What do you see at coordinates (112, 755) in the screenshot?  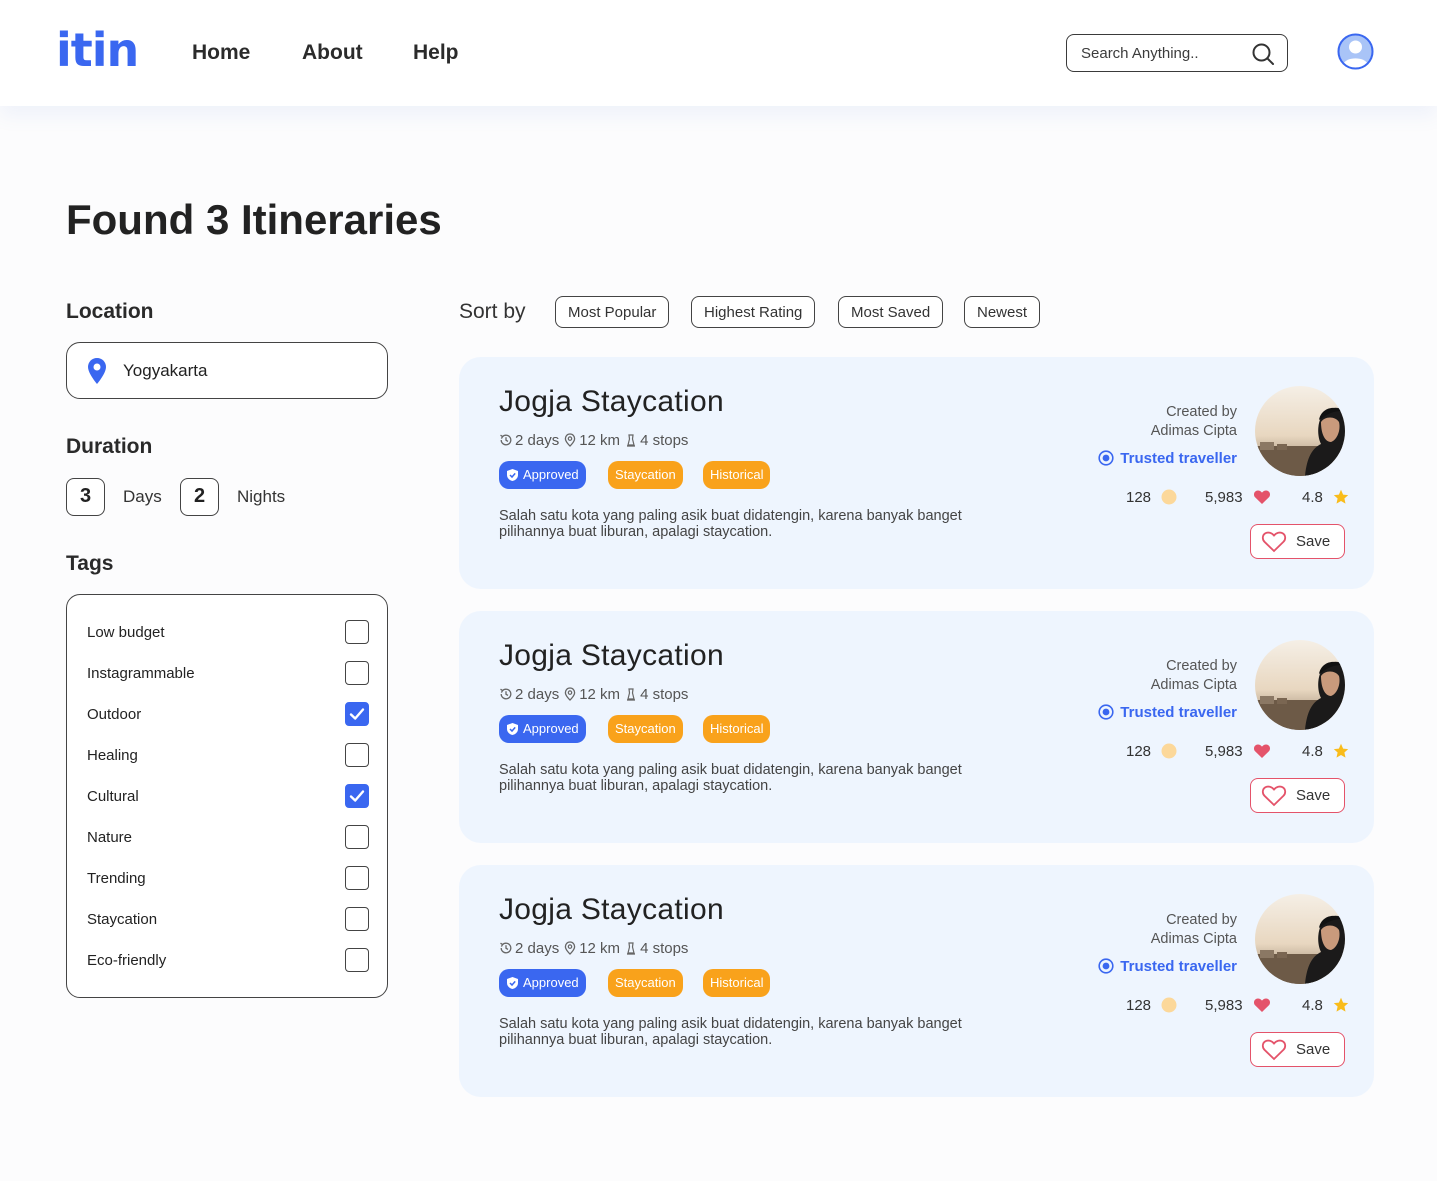 I see `tag-label: Healing` at bounding box center [112, 755].